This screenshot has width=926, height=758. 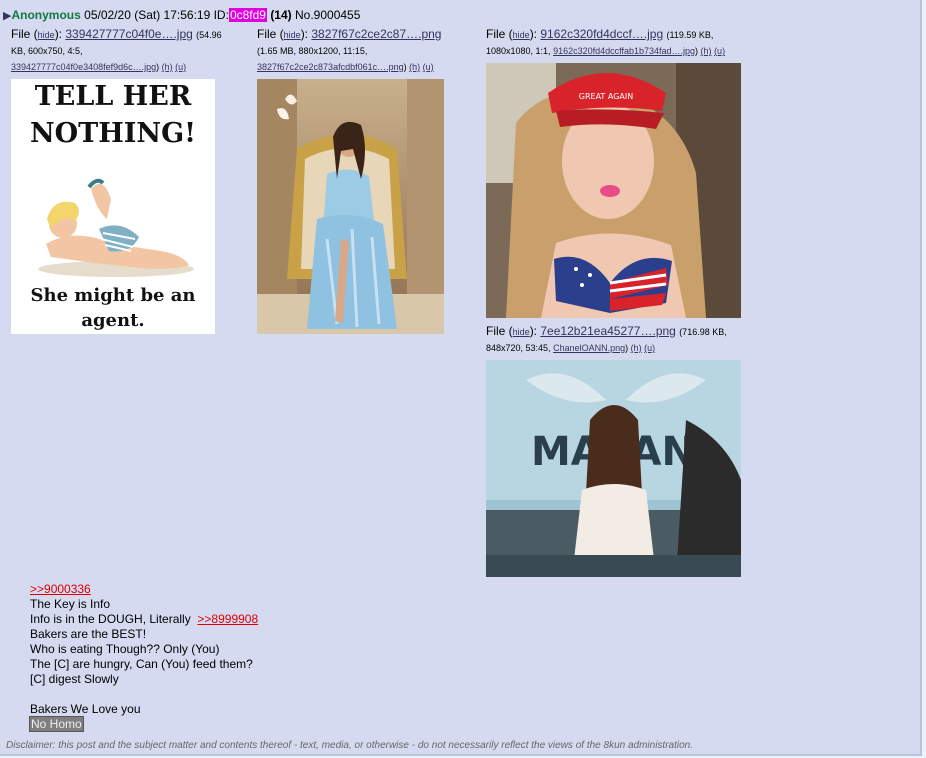 I want to click on cap-text: GREAT AGAIN, so click(x=606, y=96).